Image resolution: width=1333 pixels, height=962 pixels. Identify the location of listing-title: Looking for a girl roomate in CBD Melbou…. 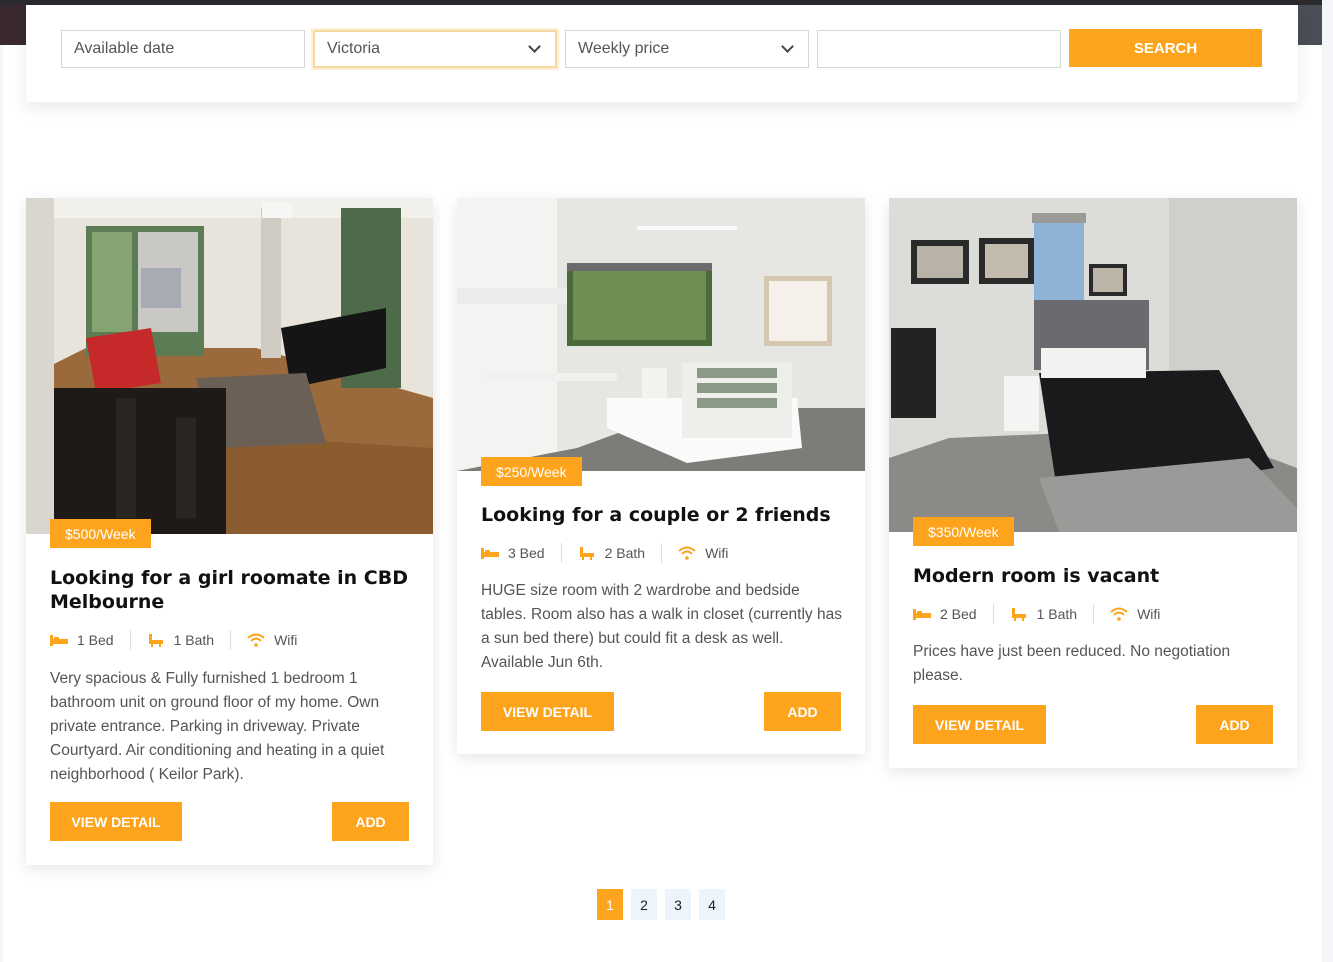
(232, 590).